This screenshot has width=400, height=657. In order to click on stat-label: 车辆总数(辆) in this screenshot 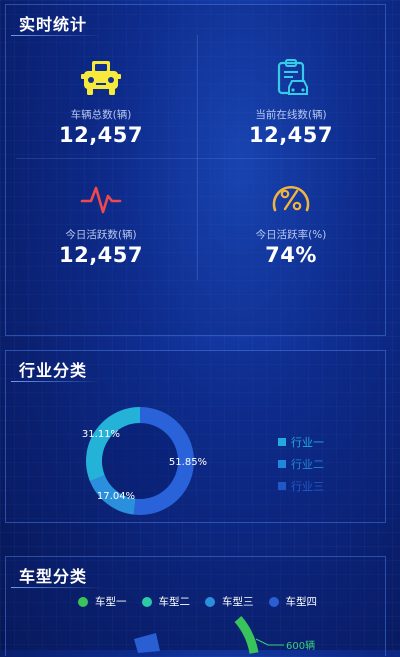, I will do `click(101, 115)`.